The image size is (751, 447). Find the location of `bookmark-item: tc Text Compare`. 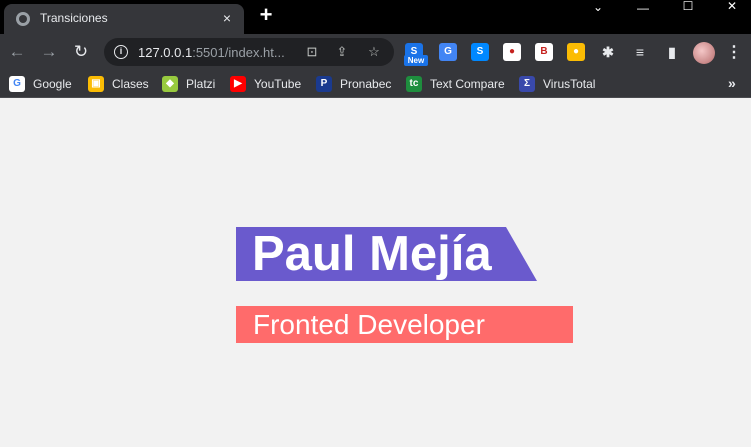

bookmark-item: tc Text Compare is located at coordinates (455, 84).